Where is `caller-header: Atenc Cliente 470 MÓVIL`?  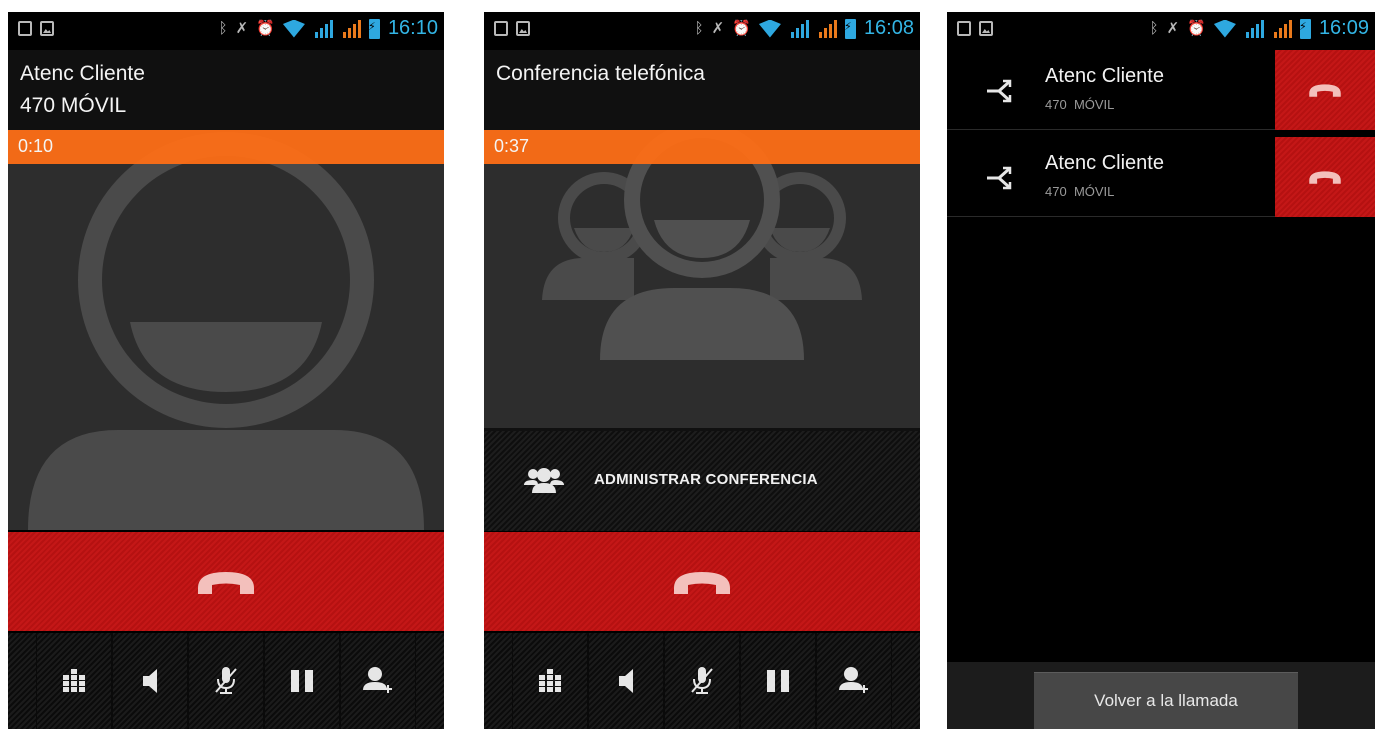
caller-header: Atenc Cliente 470 MÓVIL is located at coordinates (226, 90).